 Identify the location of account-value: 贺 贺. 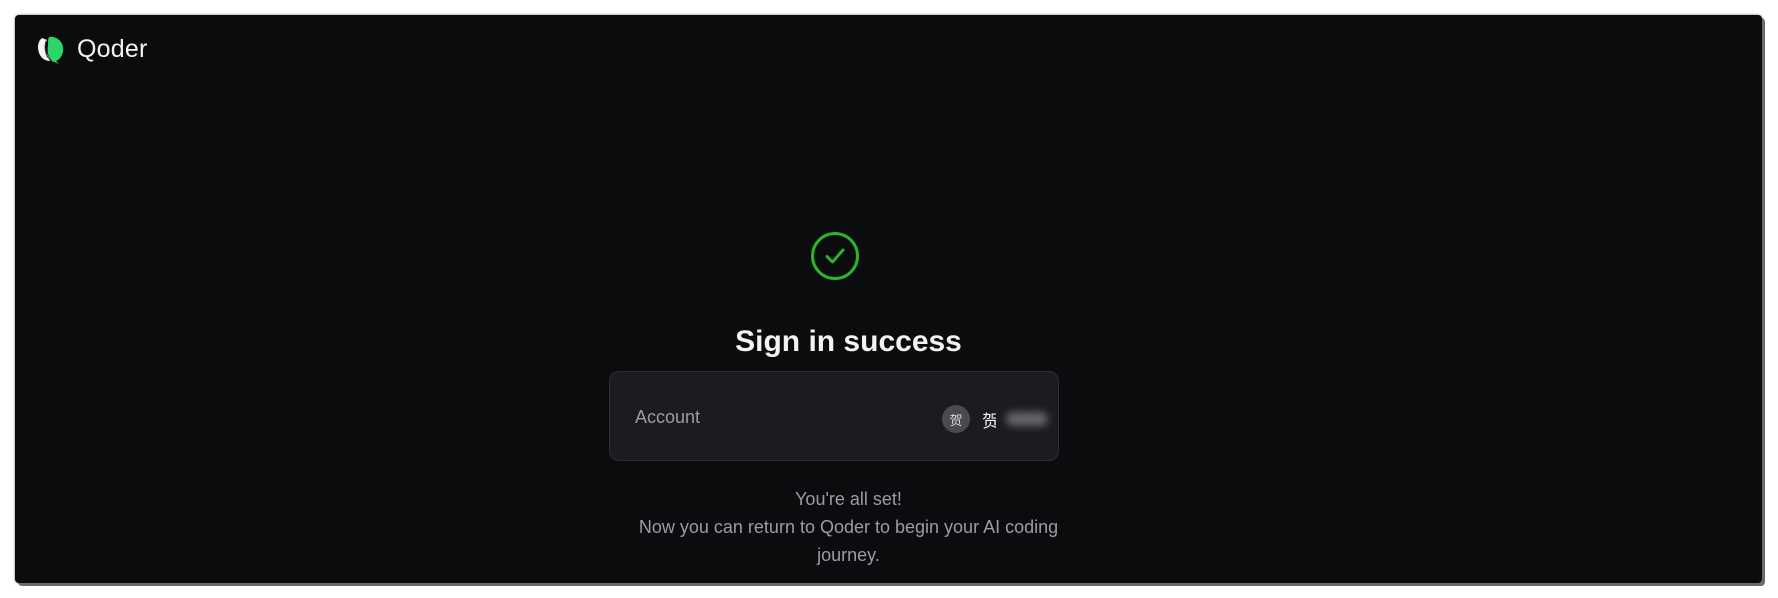
(1000, 419).